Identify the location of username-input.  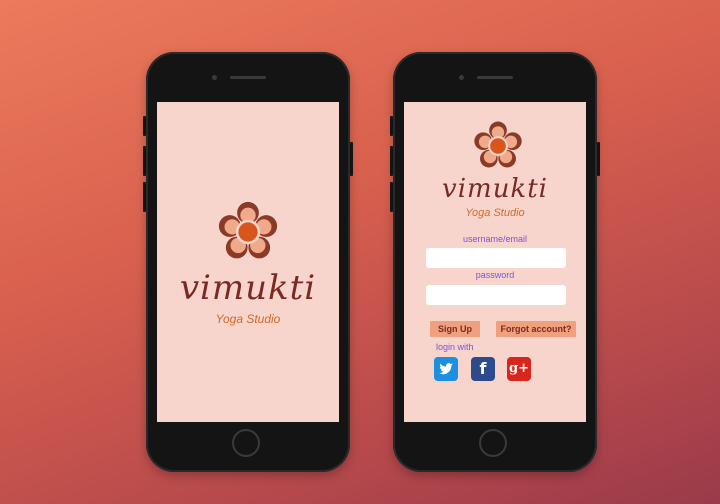
(496, 258).